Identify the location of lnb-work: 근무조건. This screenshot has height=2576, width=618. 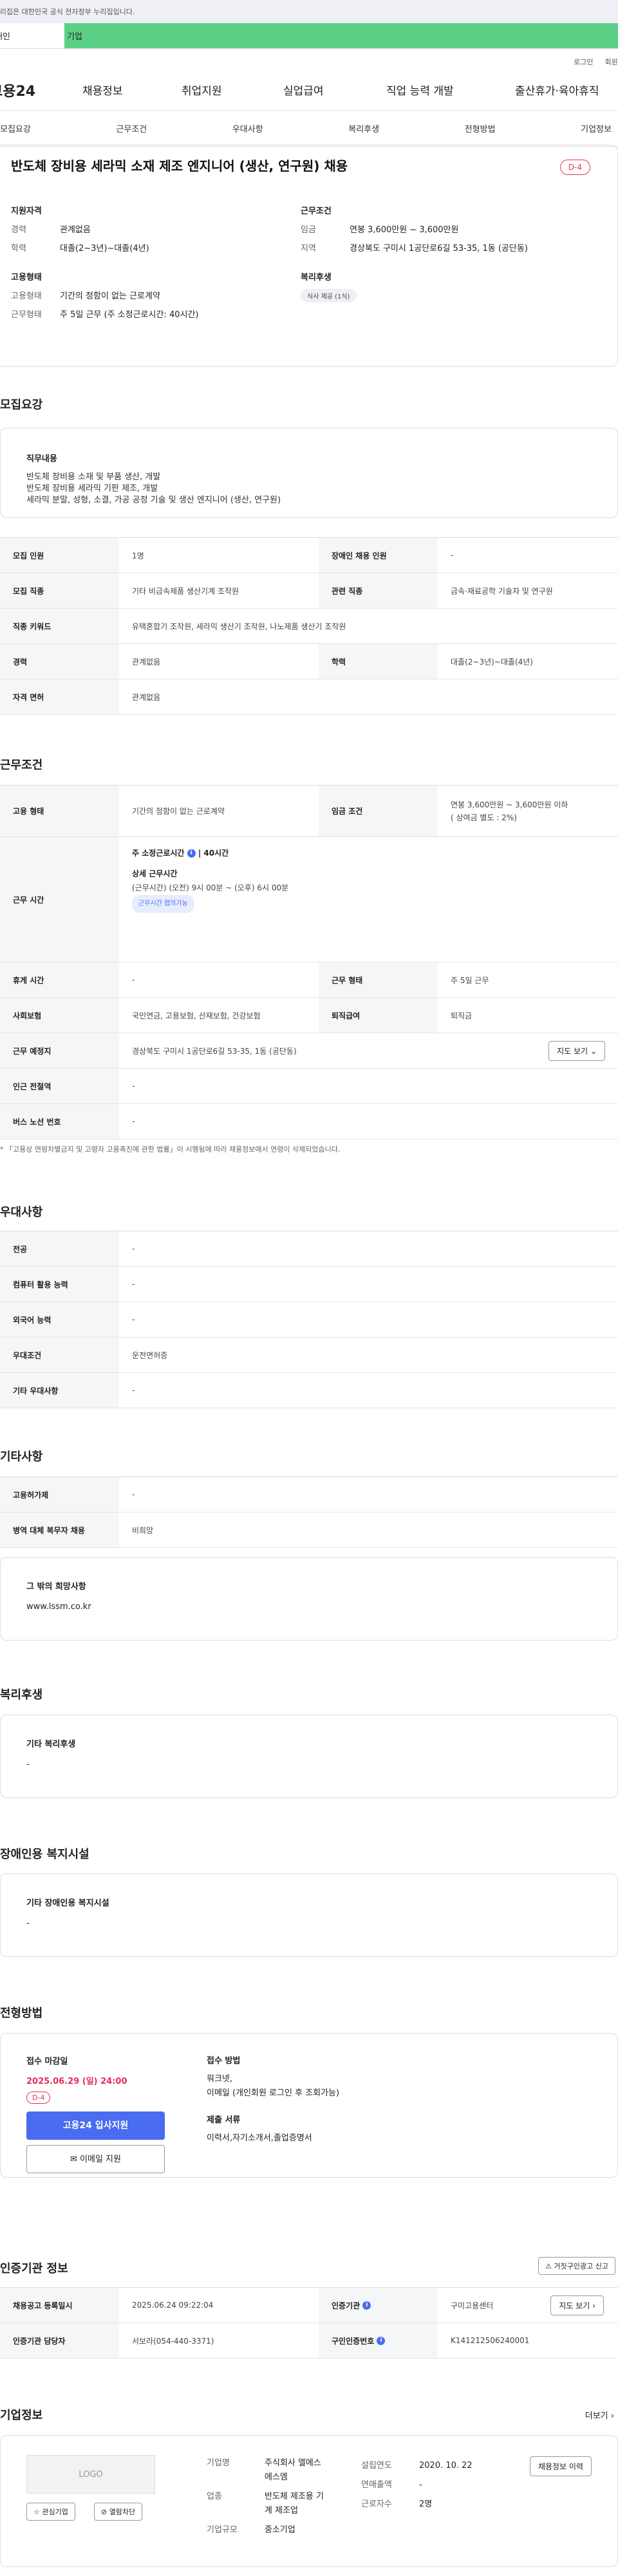
(131, 128).